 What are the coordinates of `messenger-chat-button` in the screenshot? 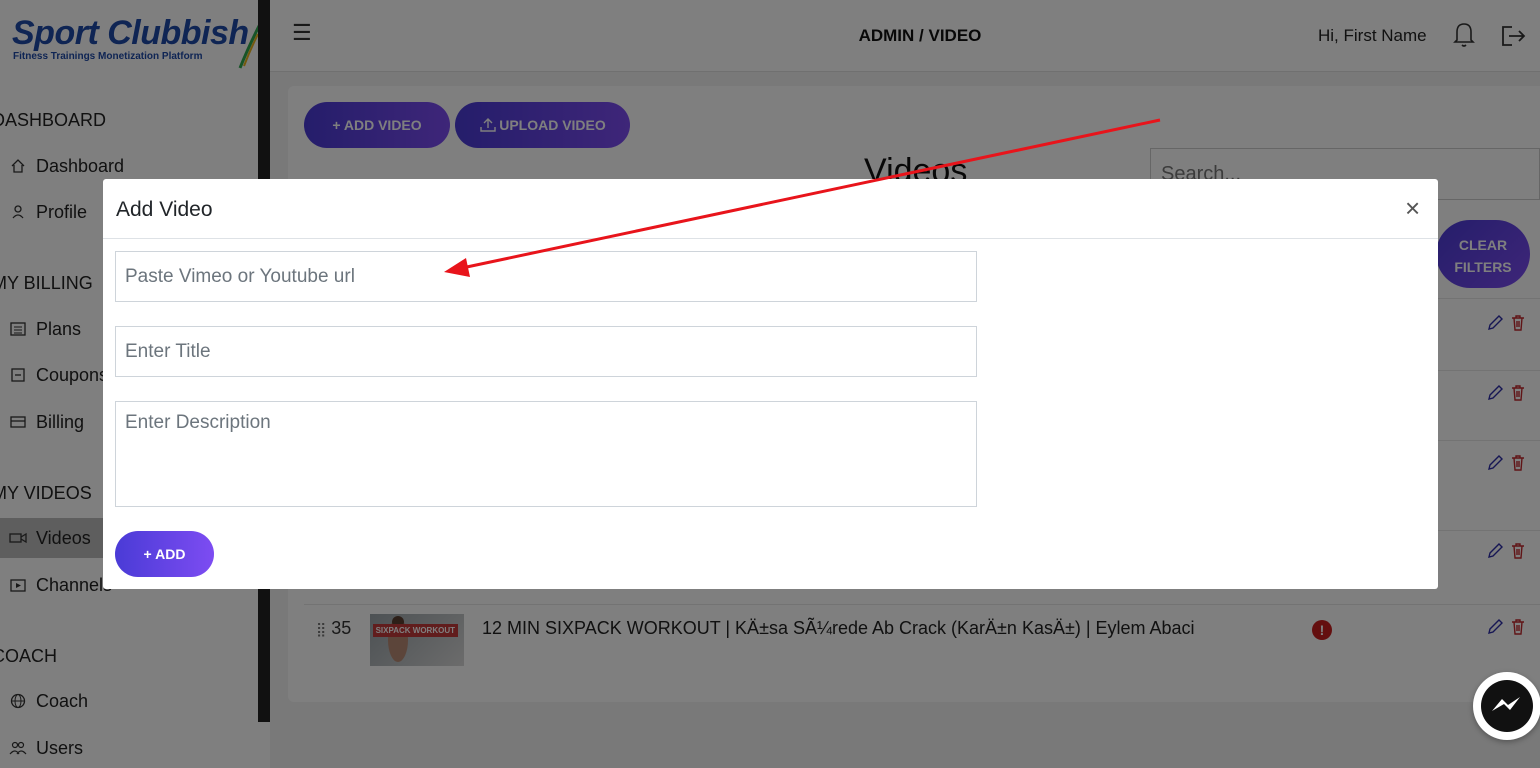 It's located at (1506, 706).